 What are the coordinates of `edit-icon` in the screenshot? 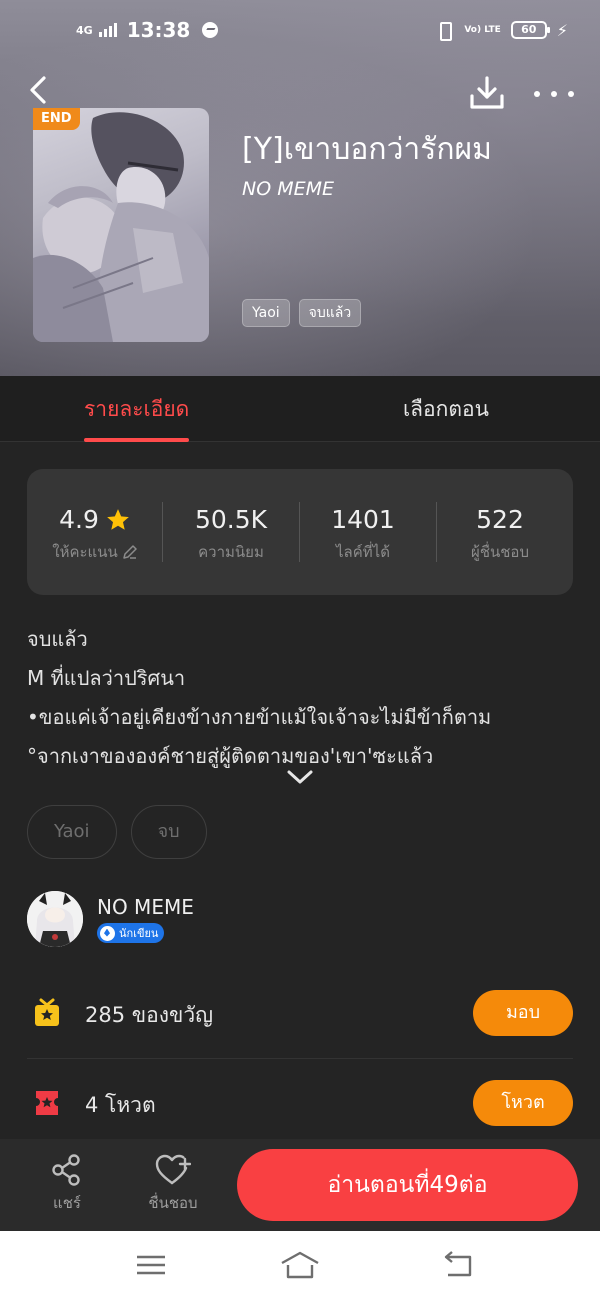 It's located at (129, 552).